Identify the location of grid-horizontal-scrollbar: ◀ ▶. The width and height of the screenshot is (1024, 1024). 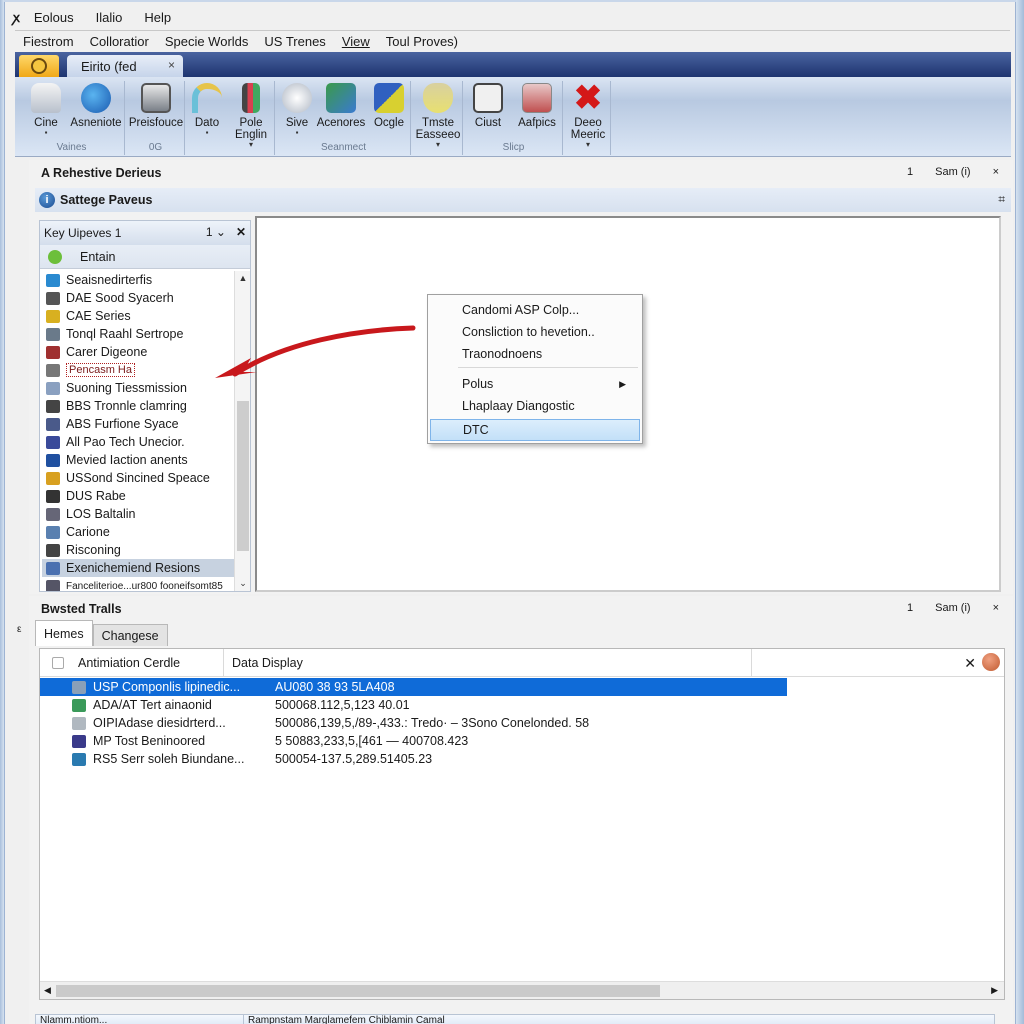
(522, 990).